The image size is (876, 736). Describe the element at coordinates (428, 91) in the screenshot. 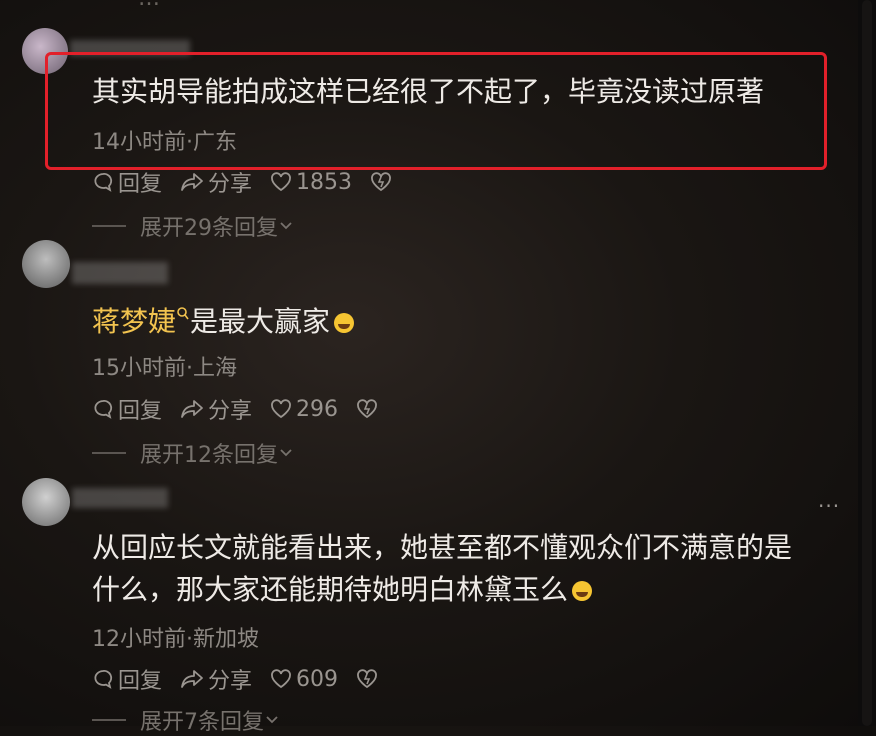

I see `comment-text: 其实胡导能拍成这样已经很了不起了，毕竟没读过原著` at that location.